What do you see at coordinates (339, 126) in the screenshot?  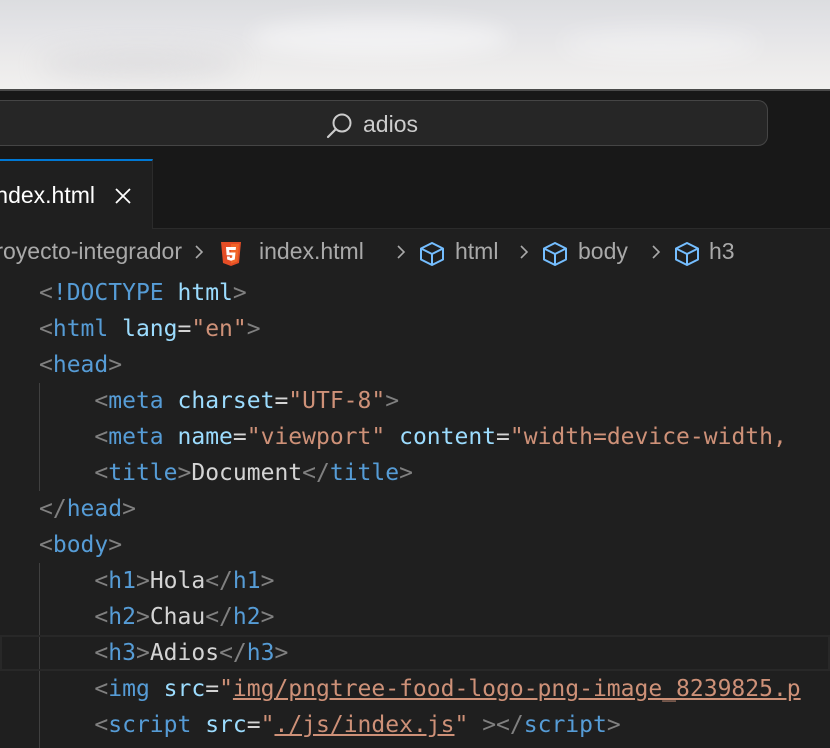 I see `search-icon` at bounding box center [339, 126].